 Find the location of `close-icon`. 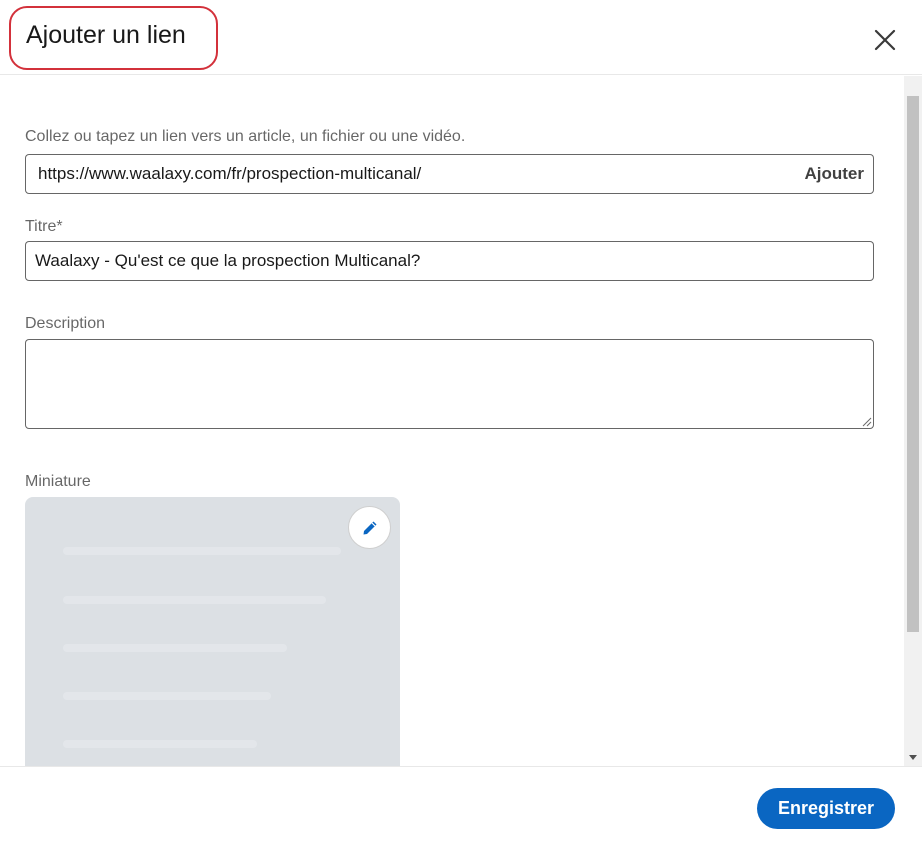

close-icon is located at coordinates (885, 40).